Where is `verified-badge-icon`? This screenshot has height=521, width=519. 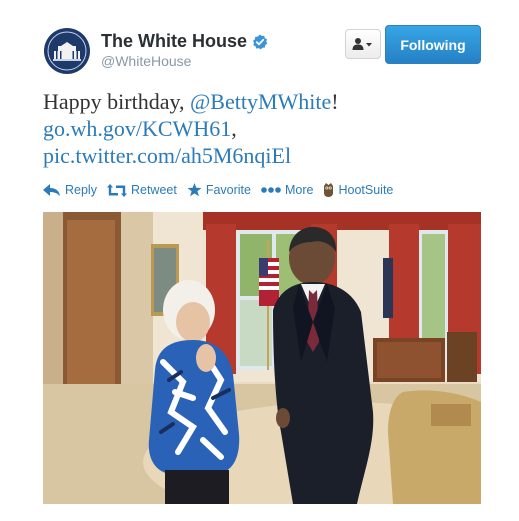 verified-badge-icon is located at coordinates (260, 41).